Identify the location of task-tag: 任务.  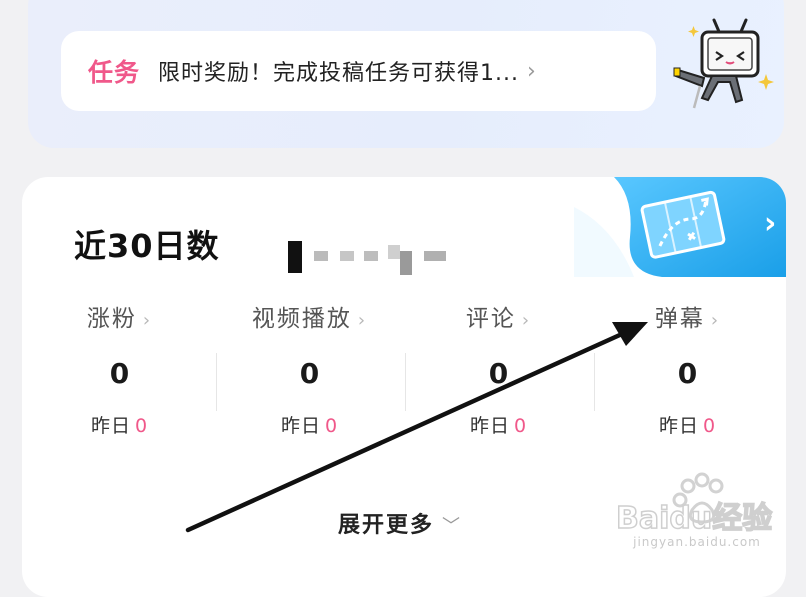
(114, 72).